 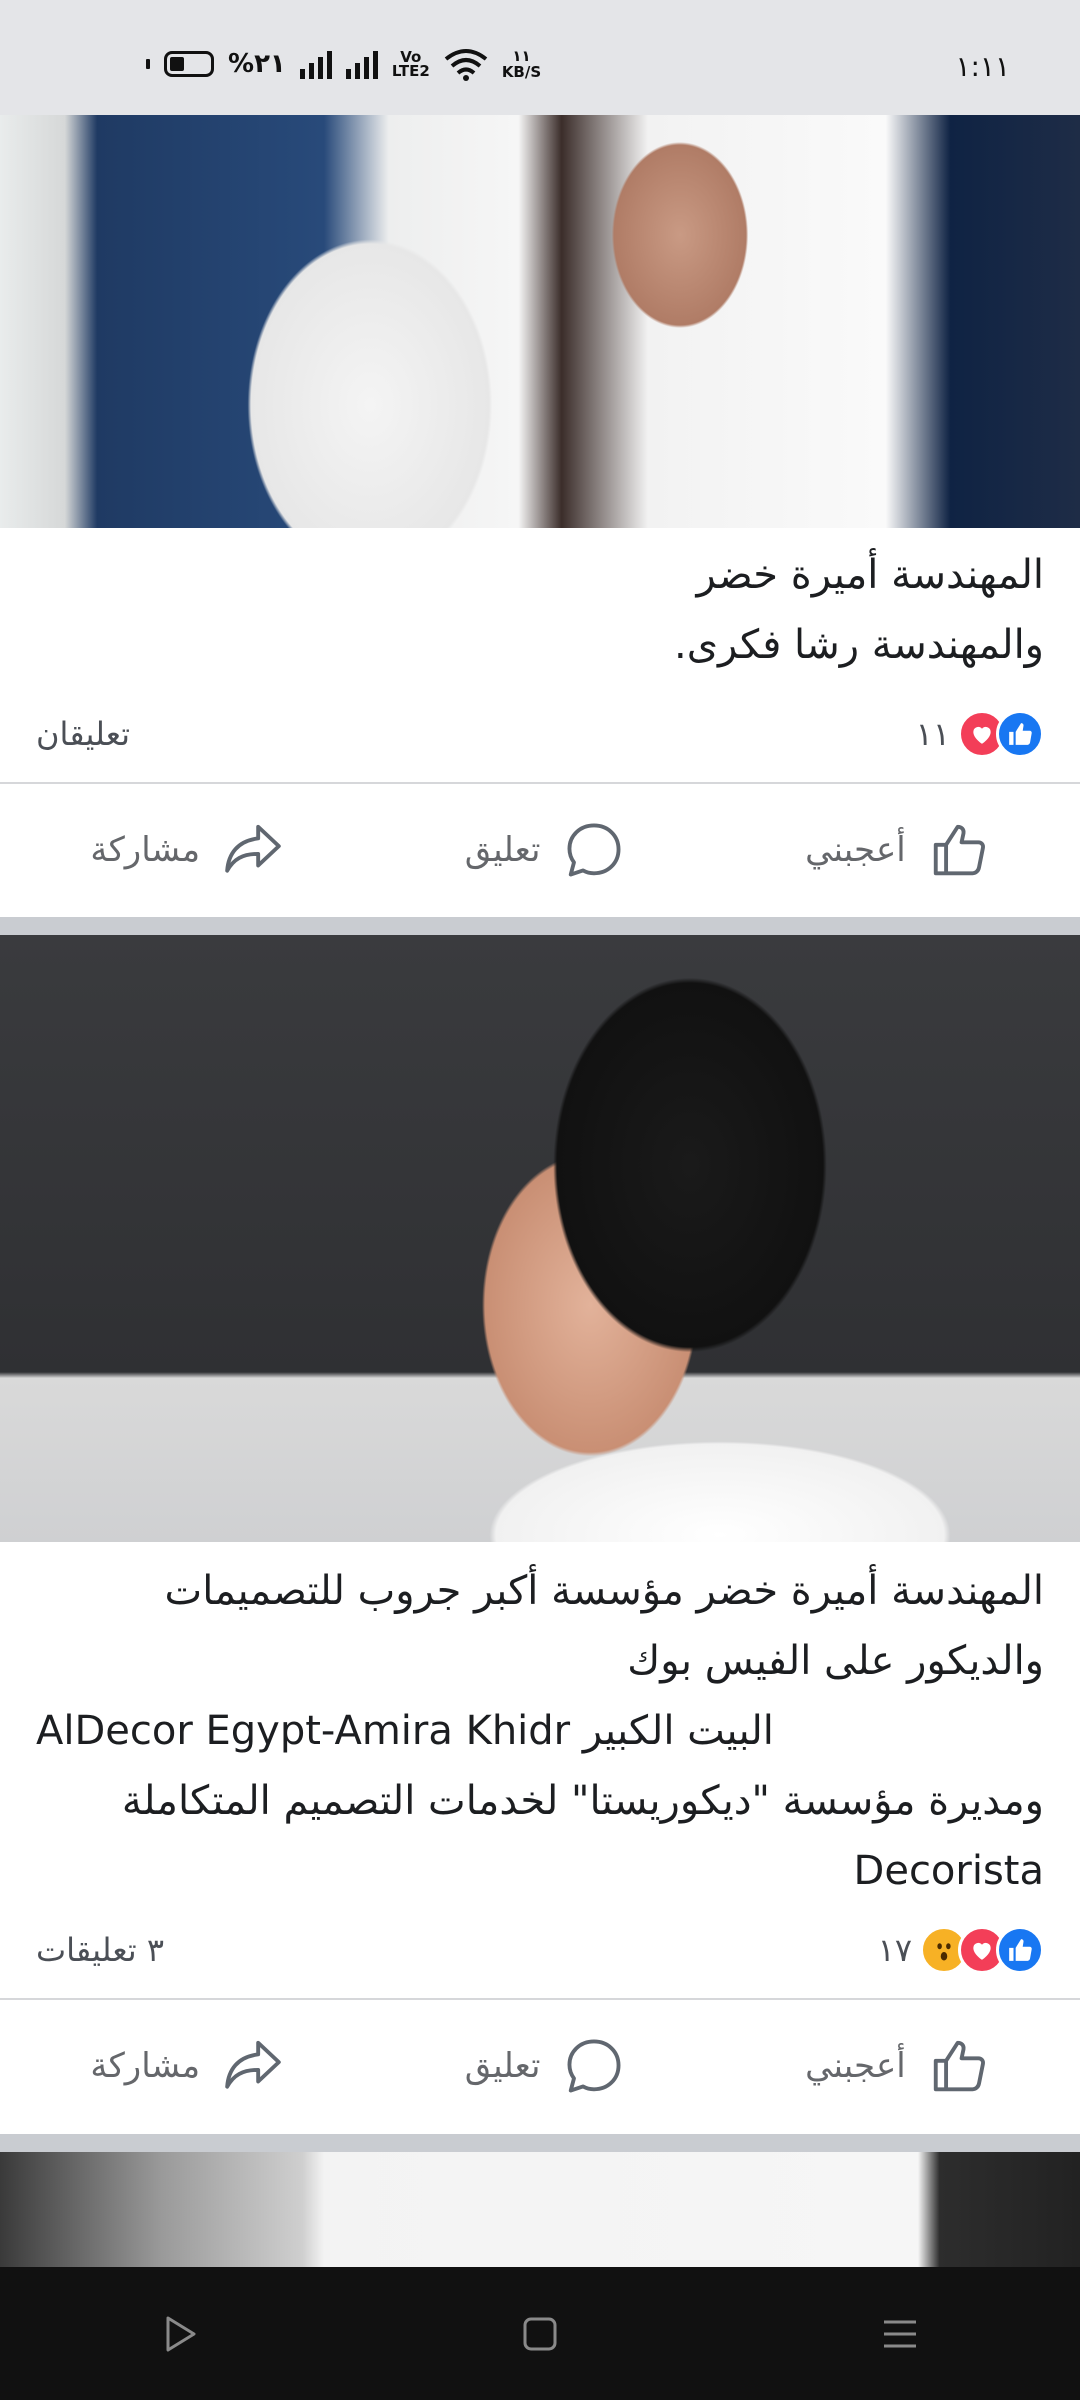 What do you see at coordinates (540, 610) in the screenshot?
I see `post-caption: المهندسة أميرة خضر والمهندسة رشا فكرى.` at bounding box center [540, 610].